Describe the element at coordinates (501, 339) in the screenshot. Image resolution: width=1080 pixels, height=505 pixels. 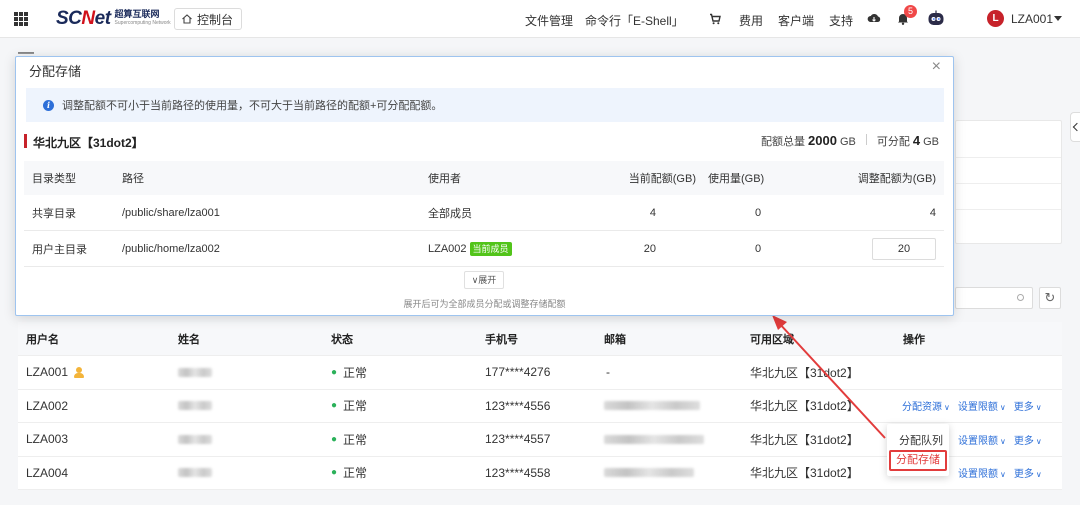
I see `col-phone: 手机号` at that location.